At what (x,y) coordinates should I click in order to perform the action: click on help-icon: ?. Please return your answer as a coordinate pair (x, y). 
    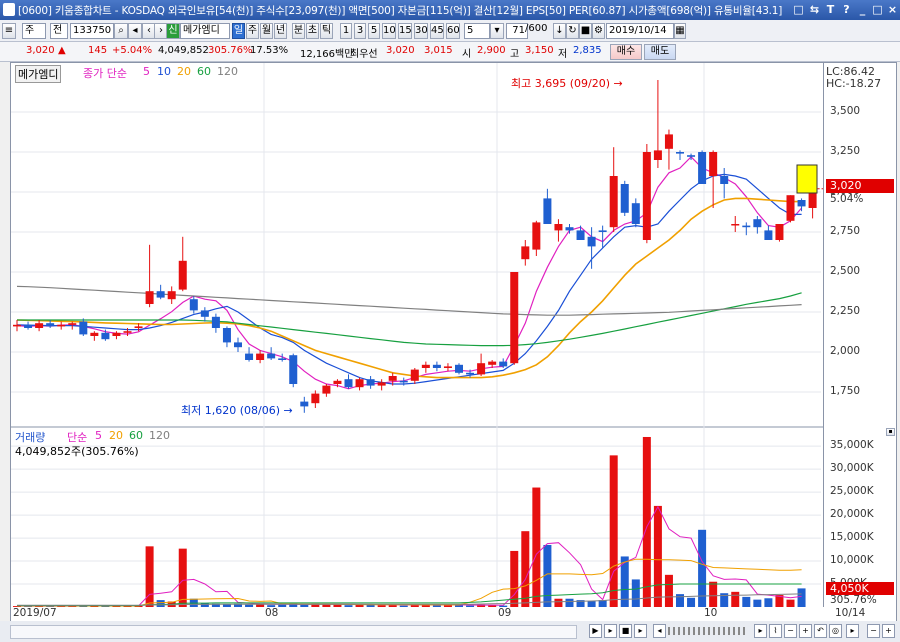
    Looking at the image, I should click on (846, 9).